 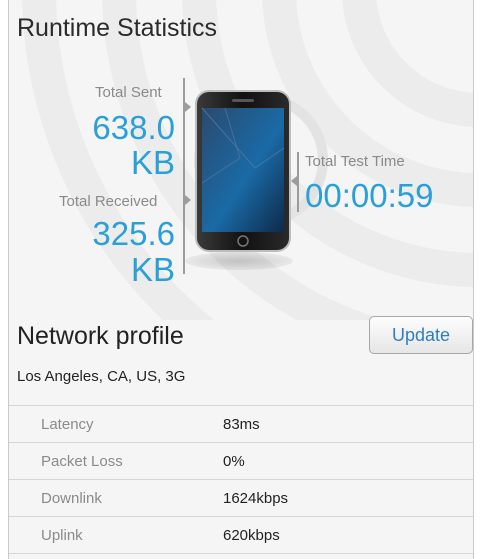 I want to click on row-label: Uplink, so click(x=62, y=535).